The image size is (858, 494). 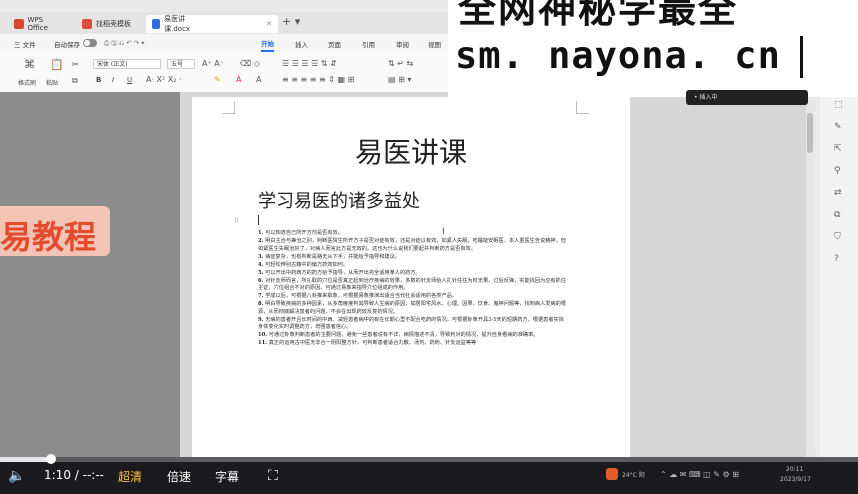 I want to click on add-tab-icon: + ▾, so click(x=291, y=21).